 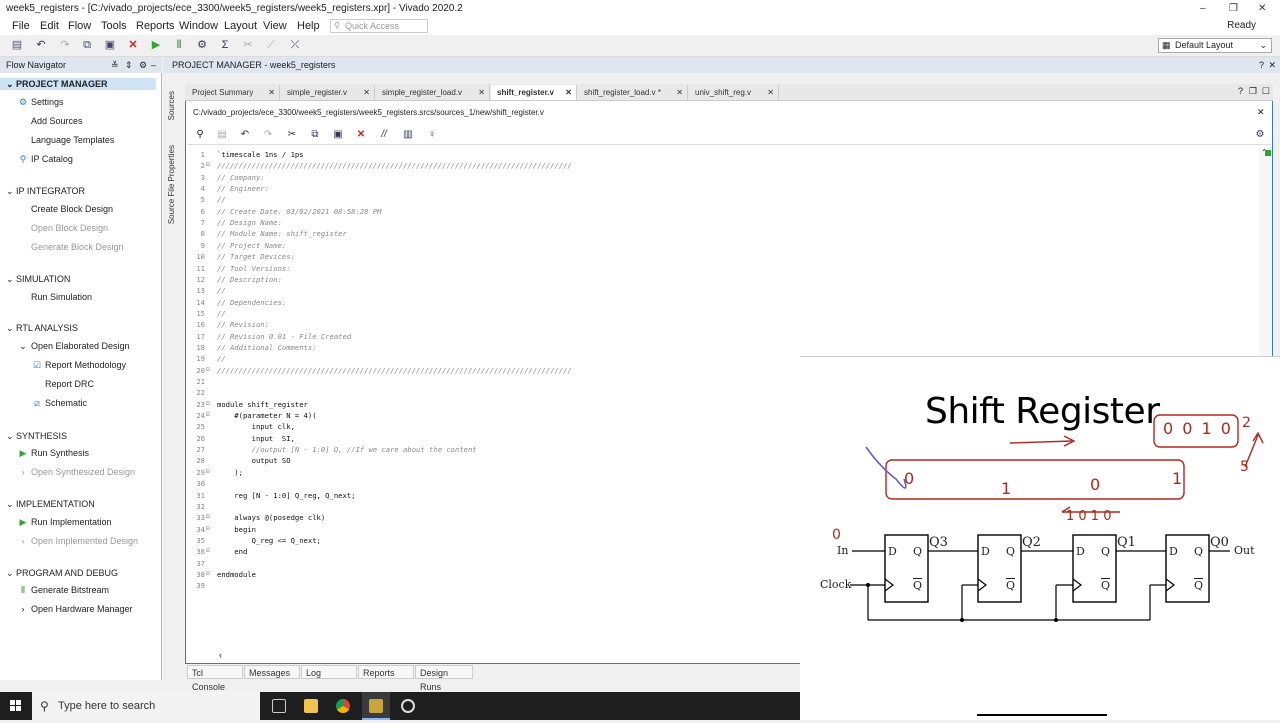 What do you see at coordinates (72, 140) in the screenshot?
I see `nav-item-language-templates: Language Templates` at bounding box center [72, 140].